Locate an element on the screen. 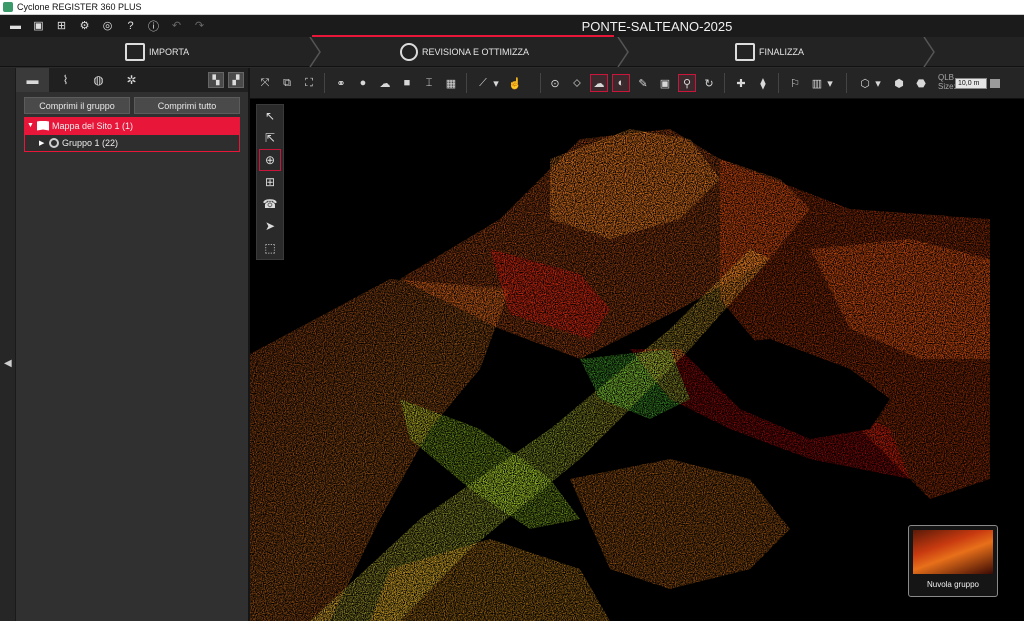  pencil-icon: ✎ is located at coordinates (643, 83).